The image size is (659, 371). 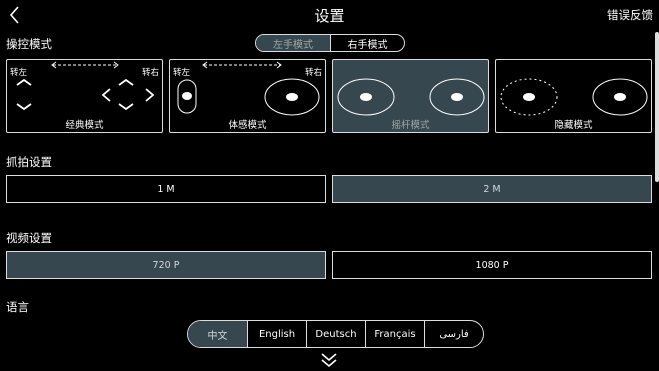 I want to click on mode-card-motion: 转左 转右 体感模式, so click(x=247, y=96).